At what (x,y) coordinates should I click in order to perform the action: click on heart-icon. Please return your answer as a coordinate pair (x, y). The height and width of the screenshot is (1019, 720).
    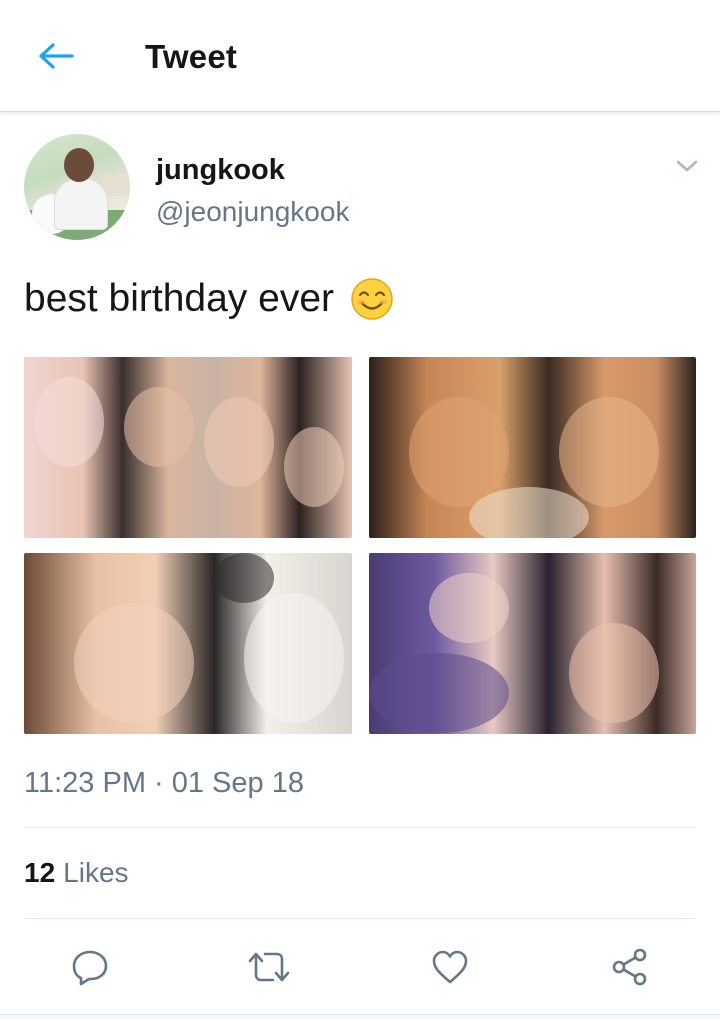
    Looking at the image, I should click on (450, 967).